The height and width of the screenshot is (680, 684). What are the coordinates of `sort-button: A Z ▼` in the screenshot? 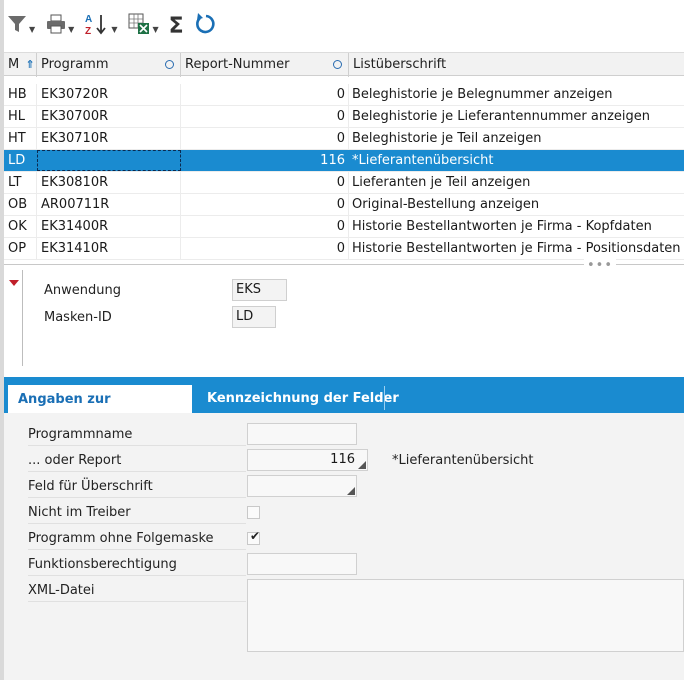 It's located at (100, 26).